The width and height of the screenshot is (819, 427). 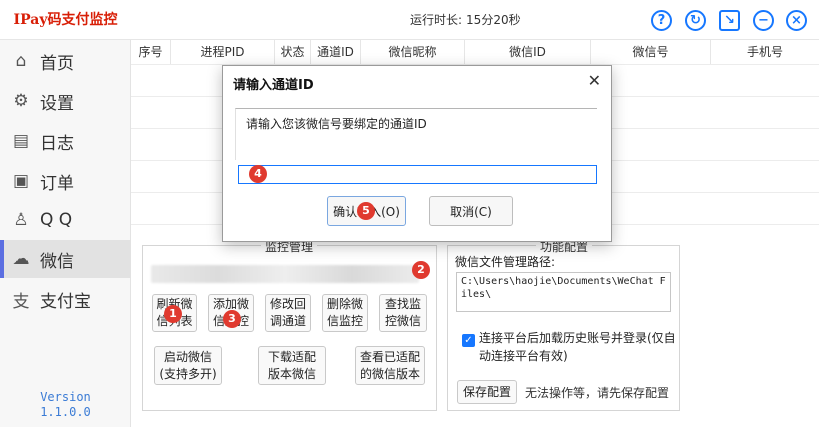 What do you see at coordinates (421, 270) in the screenshot?
I see `step-badge: 2` at bounding box center [421, 270].